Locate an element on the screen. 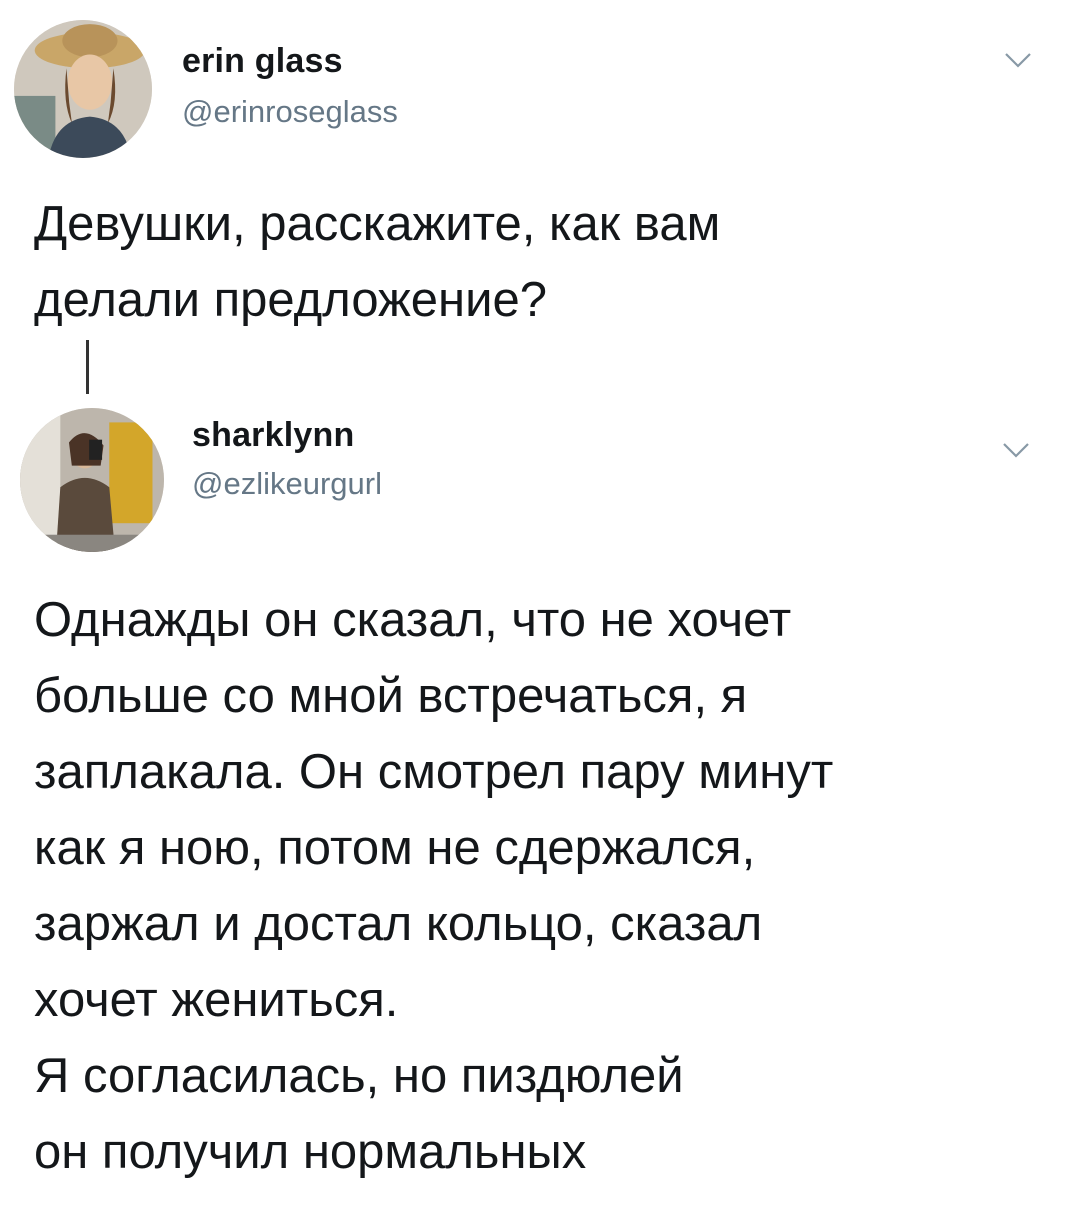 The image size is (1077, 1207). display-name: erin glass is located at coordinates (262, 61).